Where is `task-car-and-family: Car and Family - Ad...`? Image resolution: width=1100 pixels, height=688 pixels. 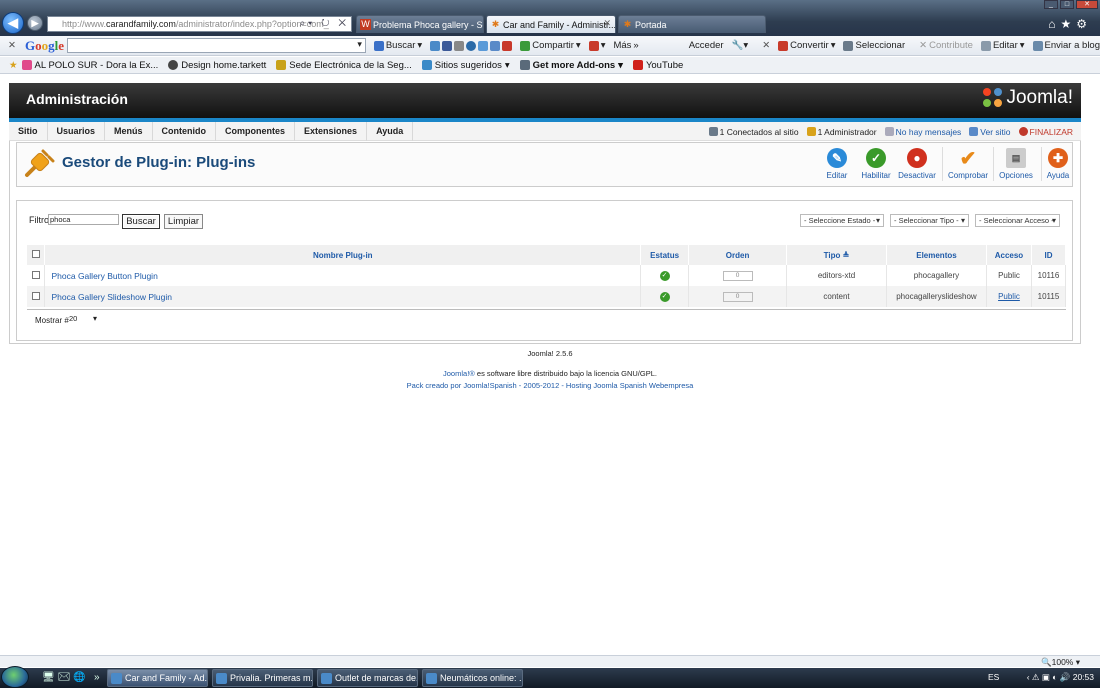
task-car-and-family: Car and Family - Ad... is located at coordinates (157, 678).